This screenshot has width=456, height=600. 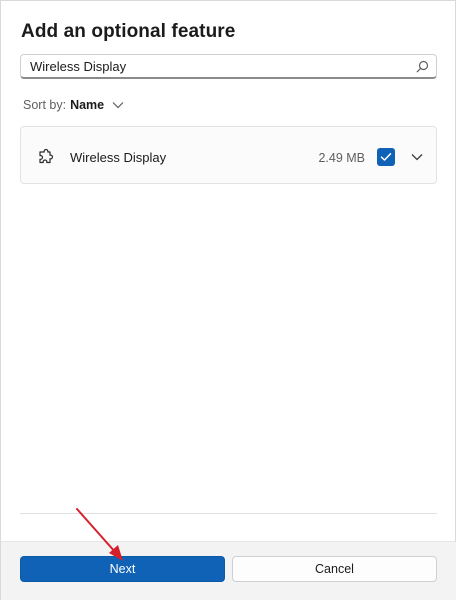 I want to click on search-input, so click(x=216, y=66).